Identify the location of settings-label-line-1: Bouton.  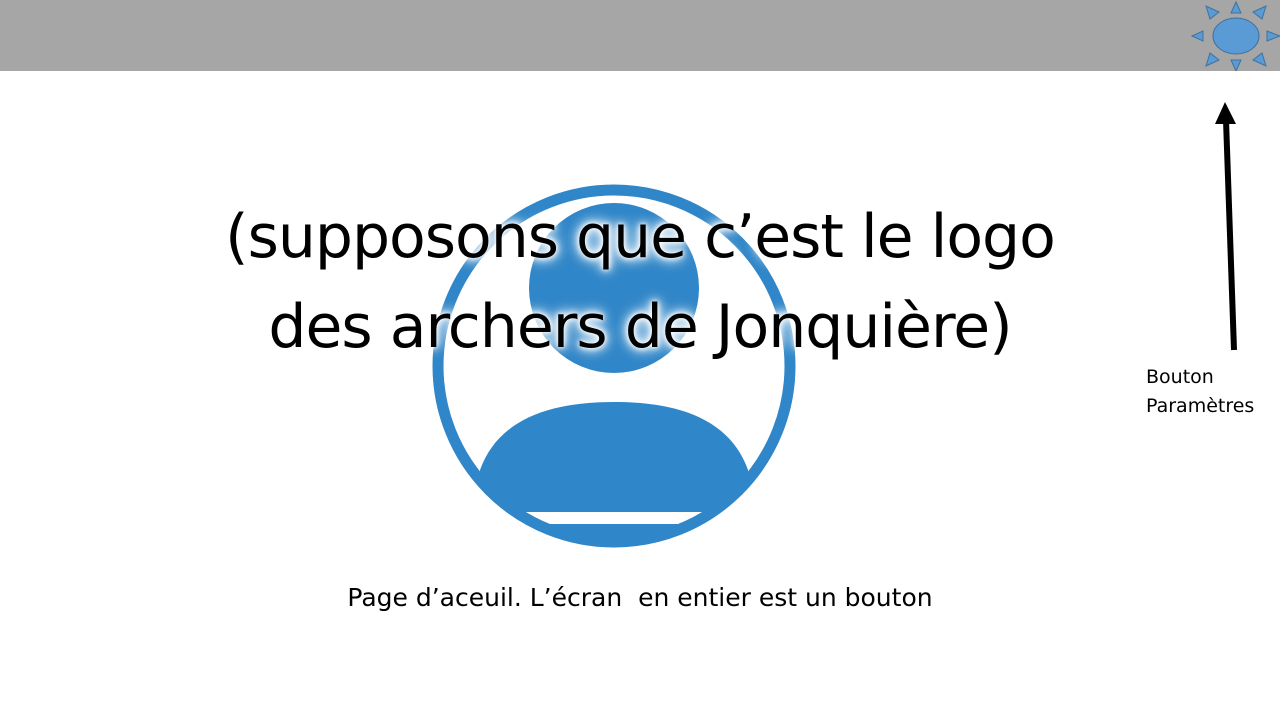
(1180, 377).